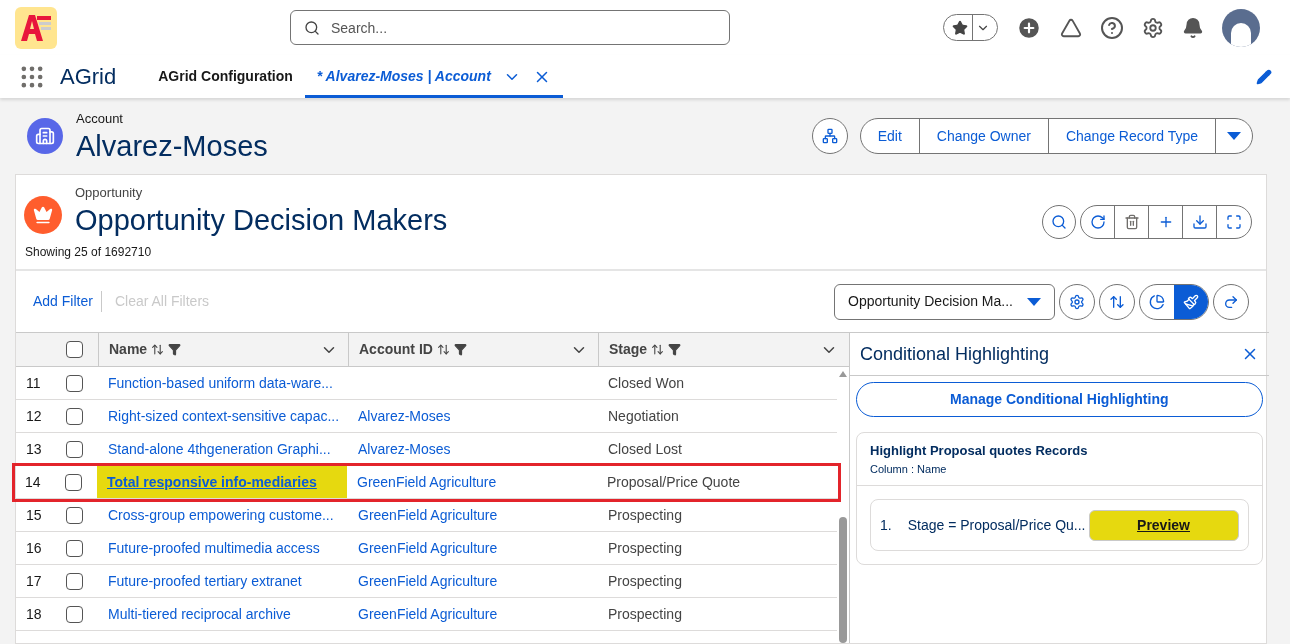 The image size is (1290, 644). I want to click on rule-column: Column : Name, so click(1059, 468).